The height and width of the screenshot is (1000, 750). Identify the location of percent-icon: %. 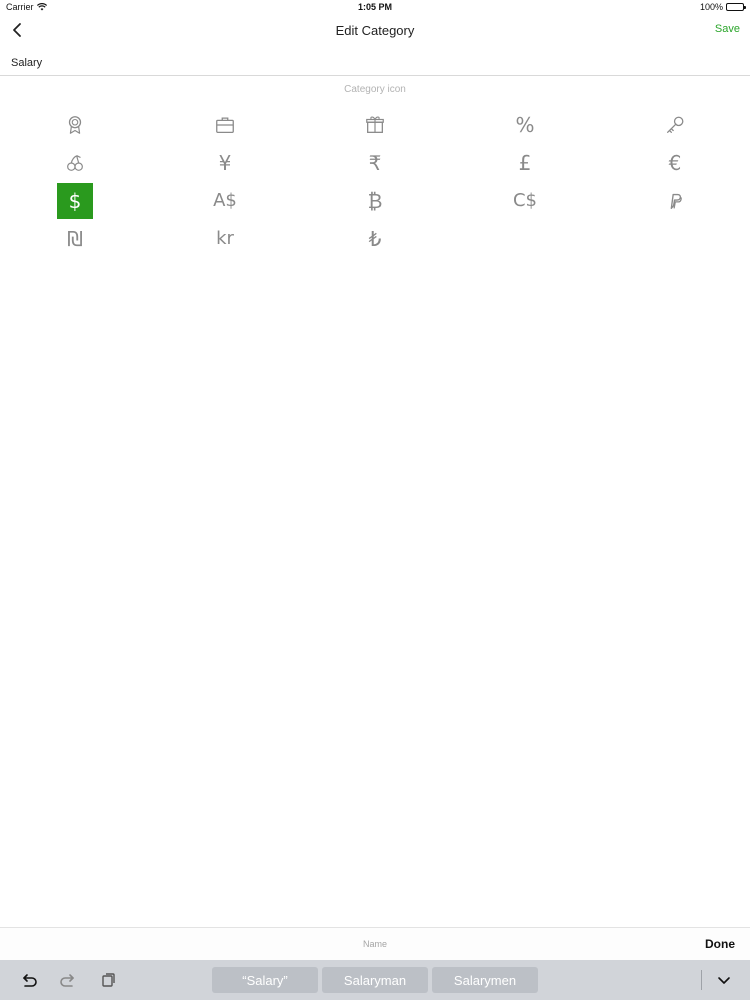
(525, 125).